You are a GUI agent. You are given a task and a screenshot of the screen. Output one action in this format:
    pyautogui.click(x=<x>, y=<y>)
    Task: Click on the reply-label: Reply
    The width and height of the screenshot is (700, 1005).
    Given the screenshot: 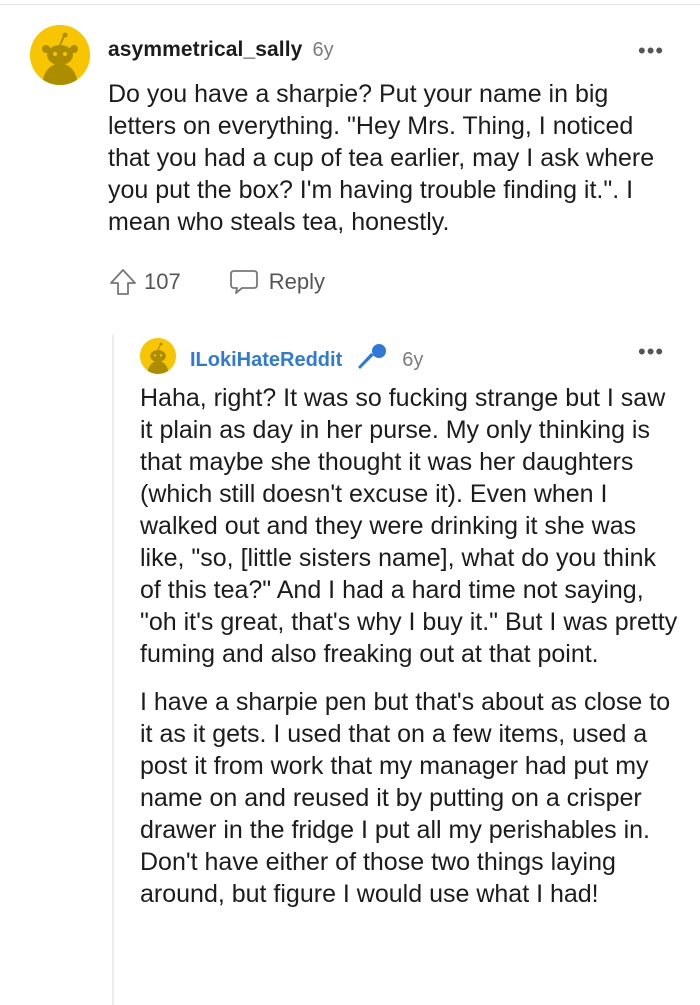 What is the action you would take?
    pyautogui.click(x=296, y=281)
    